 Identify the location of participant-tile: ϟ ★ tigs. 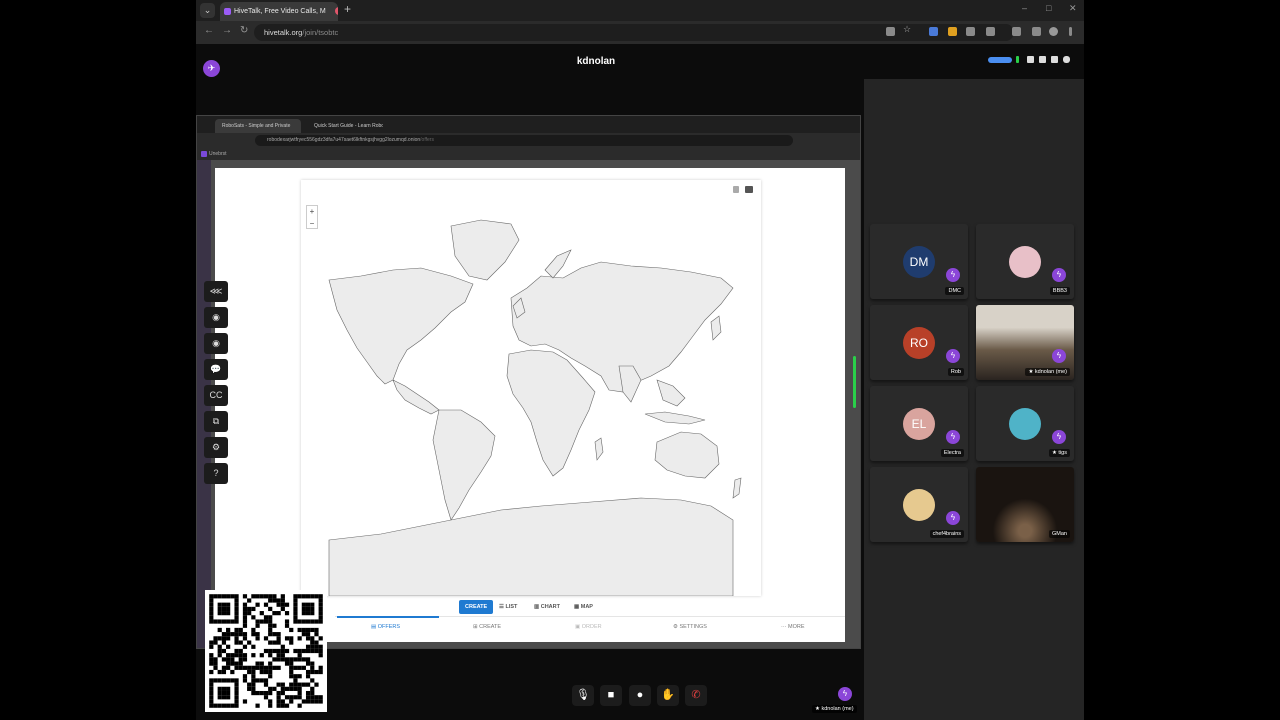
(1025, 423).